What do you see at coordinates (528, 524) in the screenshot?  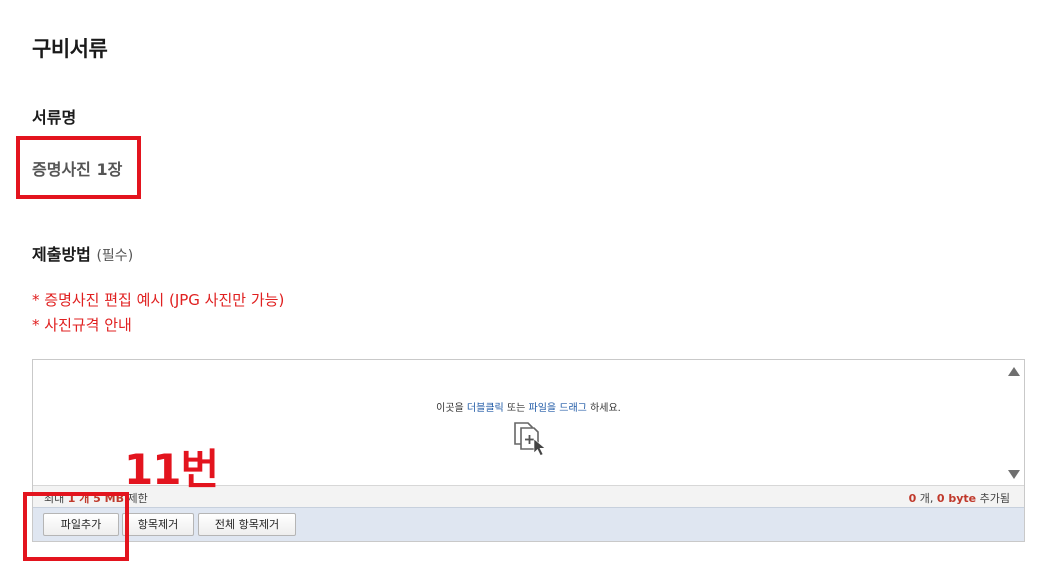 I see `uploader-button-bar: 파일추가 항목제거 전체 항목제거` at bounding box center [528, 524].